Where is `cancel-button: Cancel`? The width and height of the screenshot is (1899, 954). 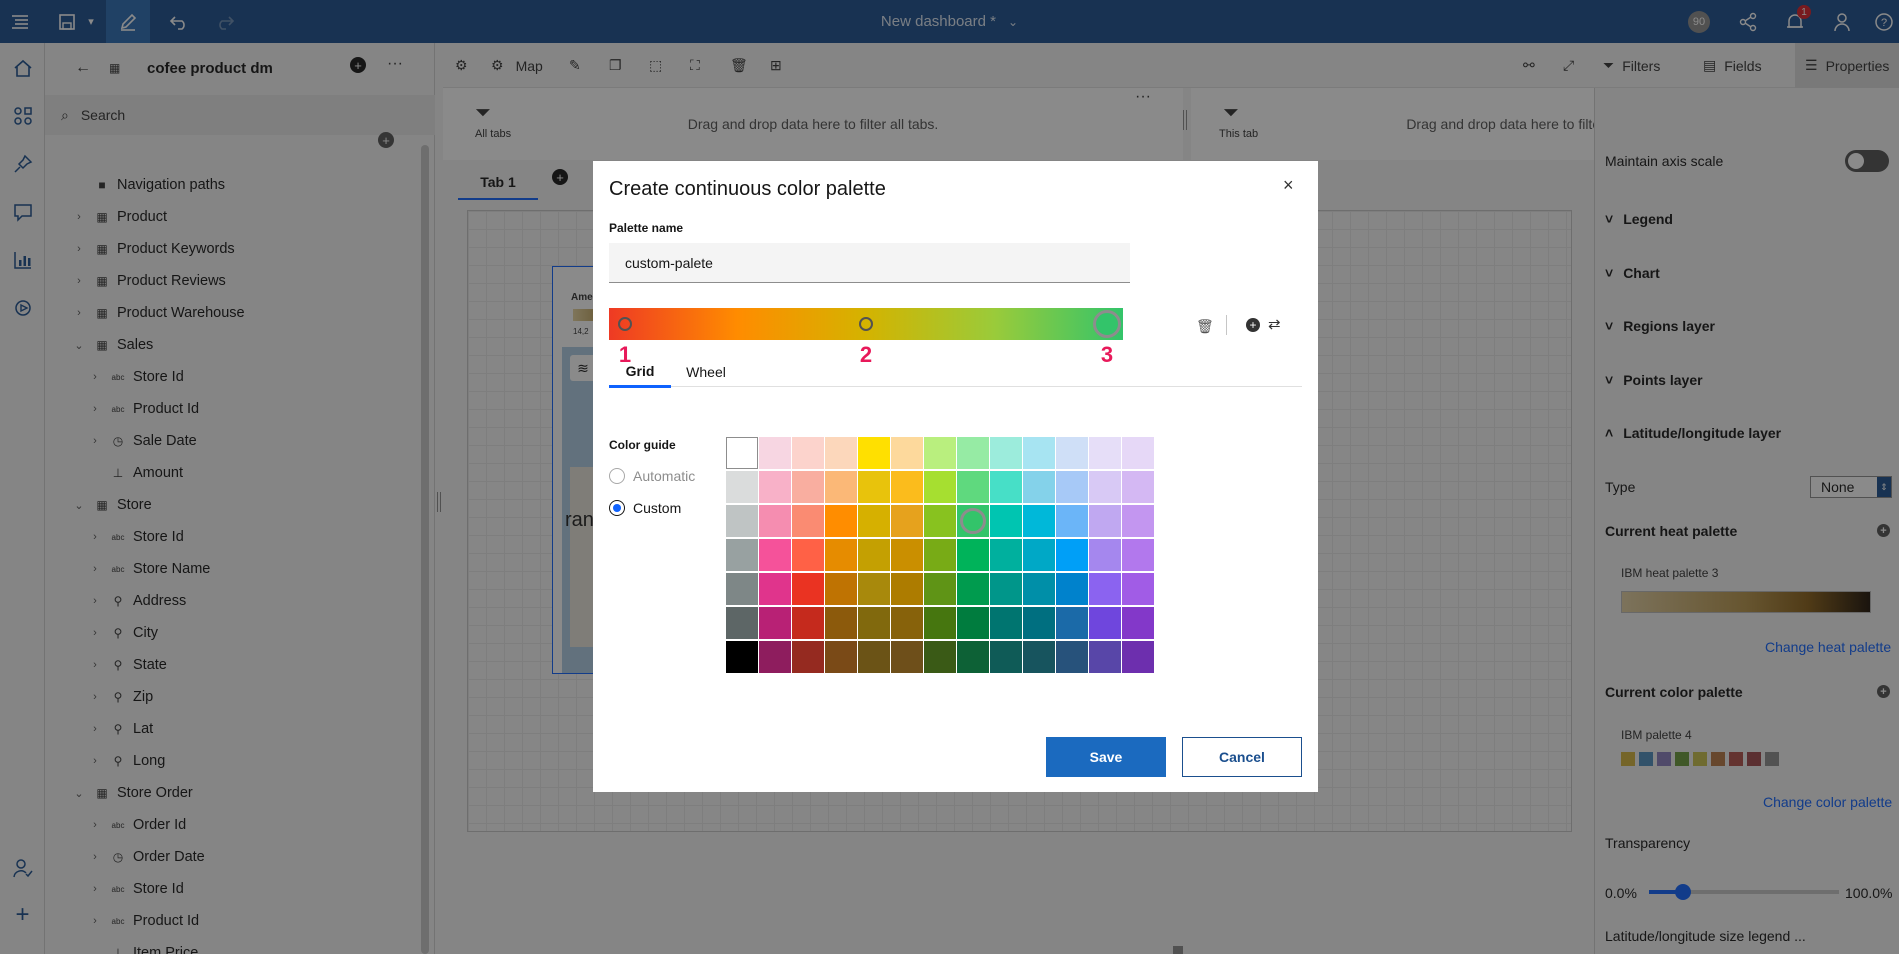
cancel-button: Cancel is located at coordinates (1242, 757).